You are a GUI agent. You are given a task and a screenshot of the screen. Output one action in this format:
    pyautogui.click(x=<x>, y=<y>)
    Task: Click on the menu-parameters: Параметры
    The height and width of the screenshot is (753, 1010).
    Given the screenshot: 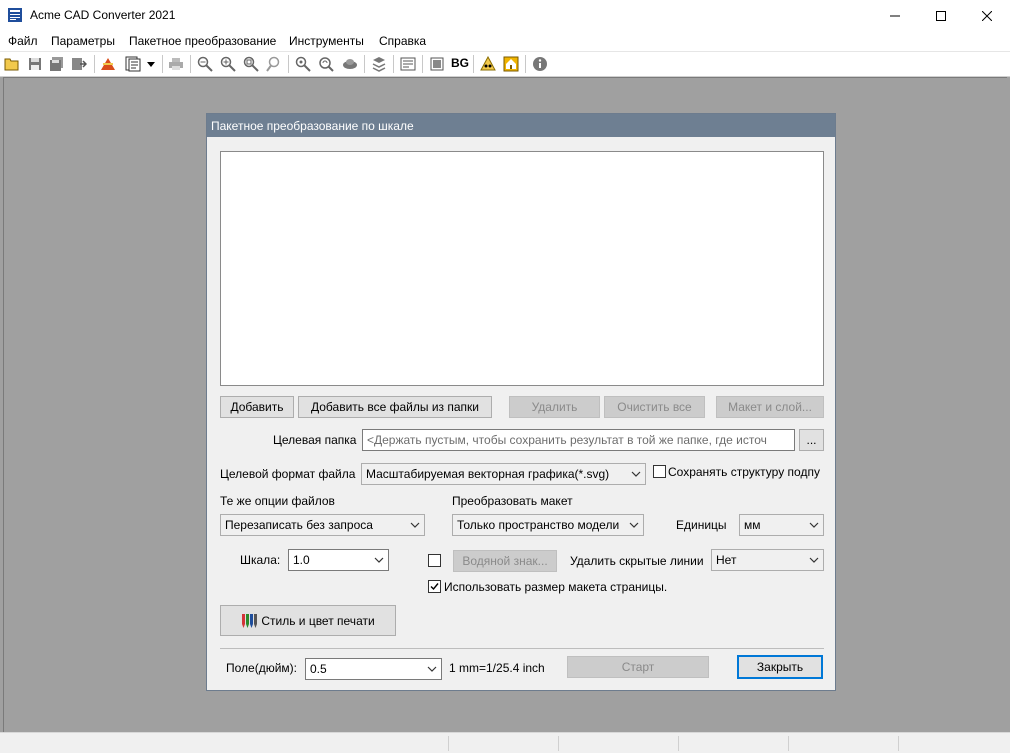 What is the action you would take?
    pyautogui.click(x=83, y=41)
    